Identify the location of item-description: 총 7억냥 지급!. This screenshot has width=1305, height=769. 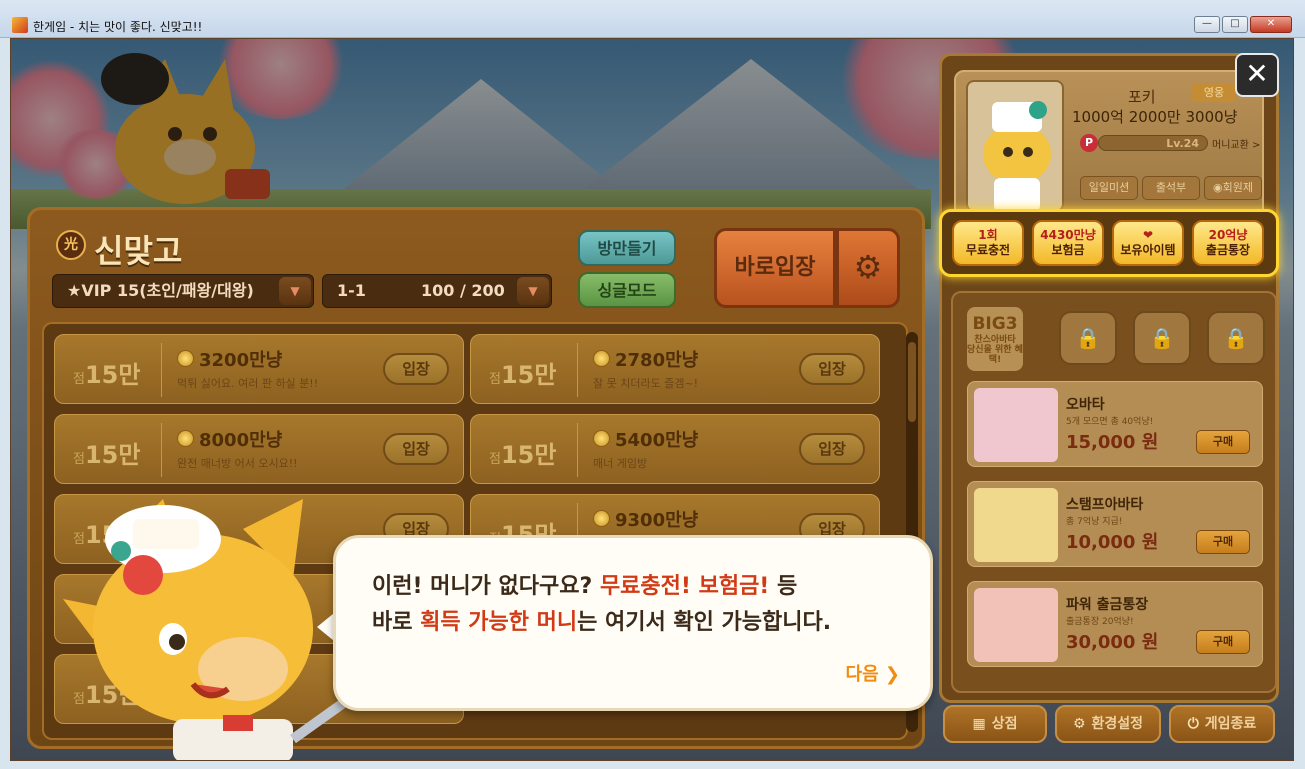
(1094, 522).